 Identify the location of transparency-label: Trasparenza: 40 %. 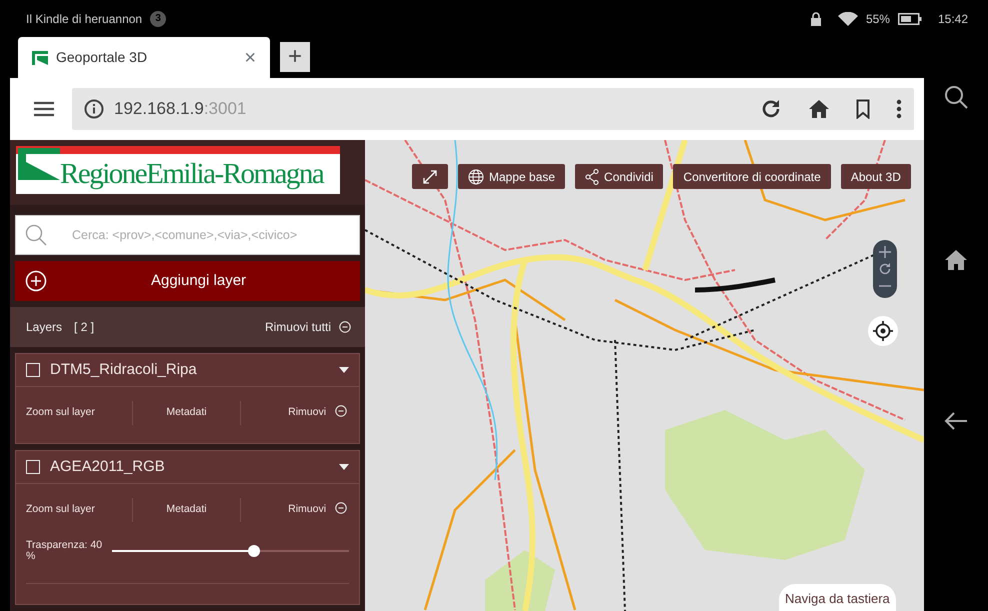
(65, 551).